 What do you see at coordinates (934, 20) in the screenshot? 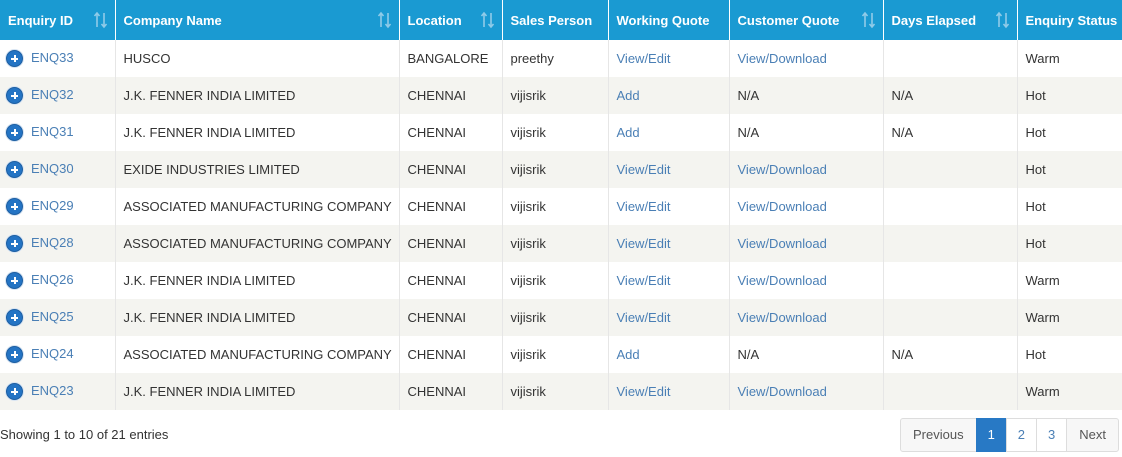
I see `column-header-label: Days Elapsed` at bounding box center [934, 20].